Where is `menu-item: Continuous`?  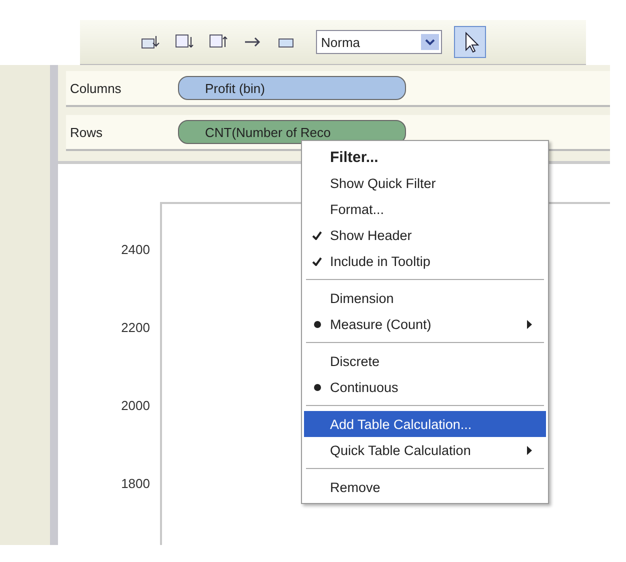 menu-item: Continuous is located at coordinates (425, 387).